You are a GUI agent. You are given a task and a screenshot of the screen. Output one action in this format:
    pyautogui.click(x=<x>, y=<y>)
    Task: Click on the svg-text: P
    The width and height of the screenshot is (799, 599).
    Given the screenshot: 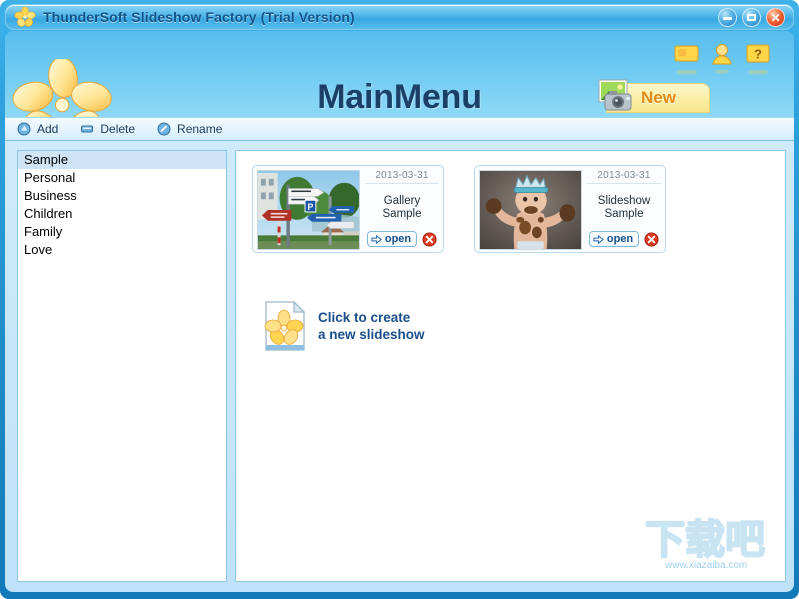 What is the action you would take?
    pyautogui.click(x=311, y=207)
    